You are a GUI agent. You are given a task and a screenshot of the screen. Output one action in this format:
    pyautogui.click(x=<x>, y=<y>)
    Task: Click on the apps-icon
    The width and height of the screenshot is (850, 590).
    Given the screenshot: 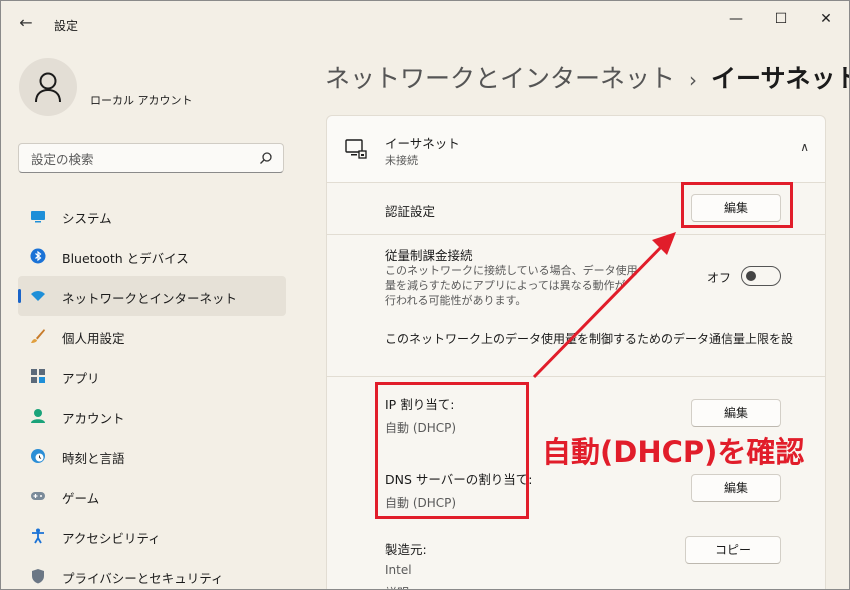 What is the action you would take?
    pyautogui.click(x=38, y=376)
    